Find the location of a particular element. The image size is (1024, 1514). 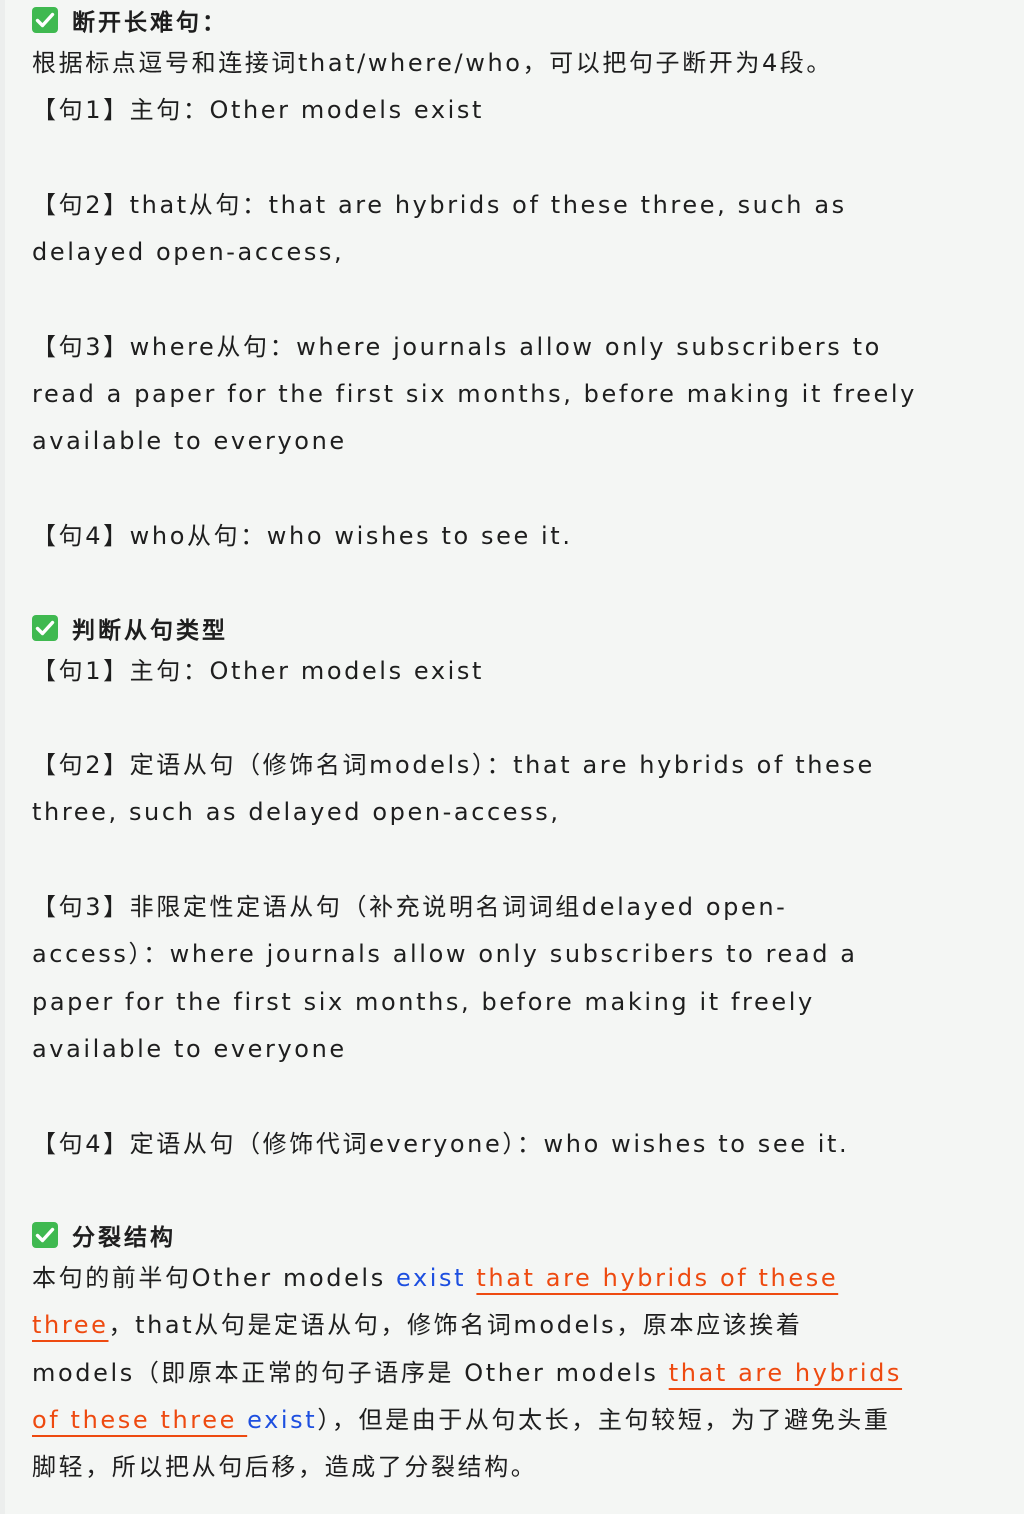

highlight-clause: that are hybrids of these is located at coordinates (657, 1278).